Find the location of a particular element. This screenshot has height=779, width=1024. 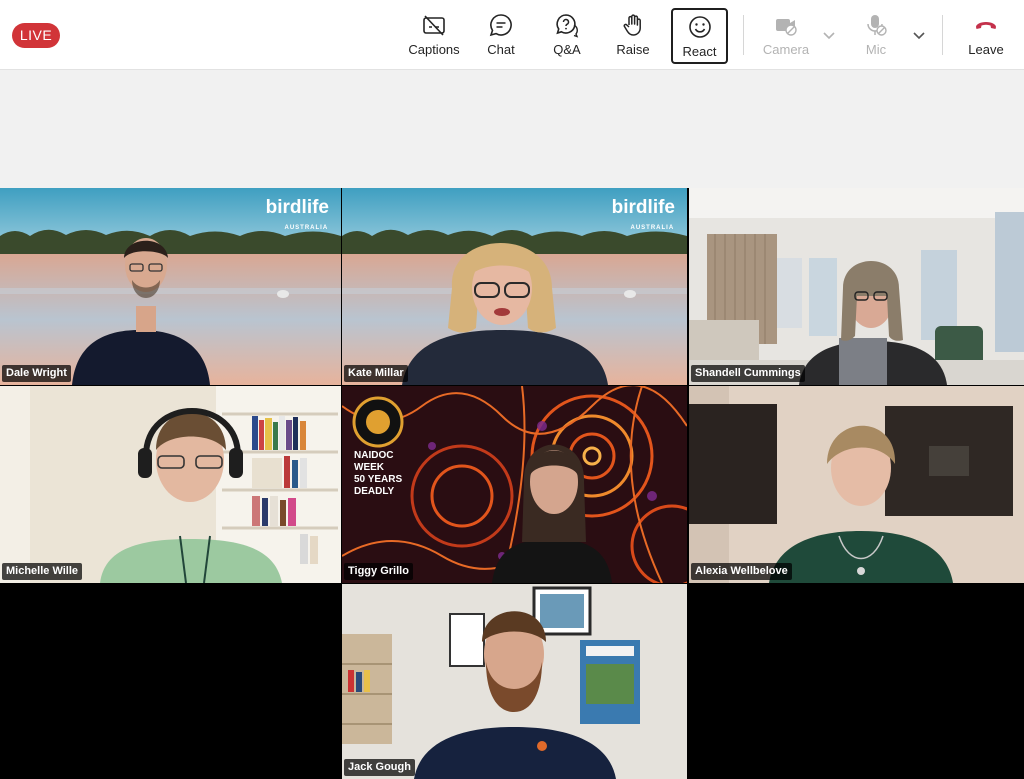

participant-name: Alexia Wellbelove is located at coordinates (741, 571).